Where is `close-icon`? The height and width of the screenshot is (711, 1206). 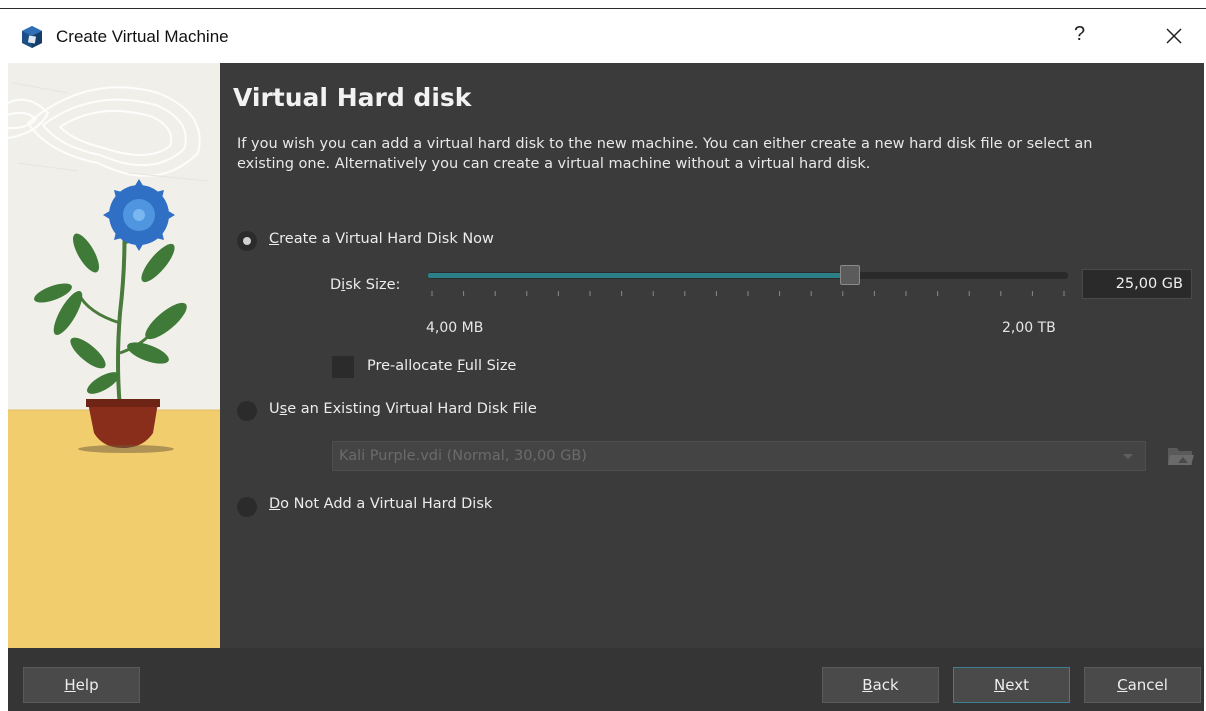
close-icon is located at coordinates (1174, 36).